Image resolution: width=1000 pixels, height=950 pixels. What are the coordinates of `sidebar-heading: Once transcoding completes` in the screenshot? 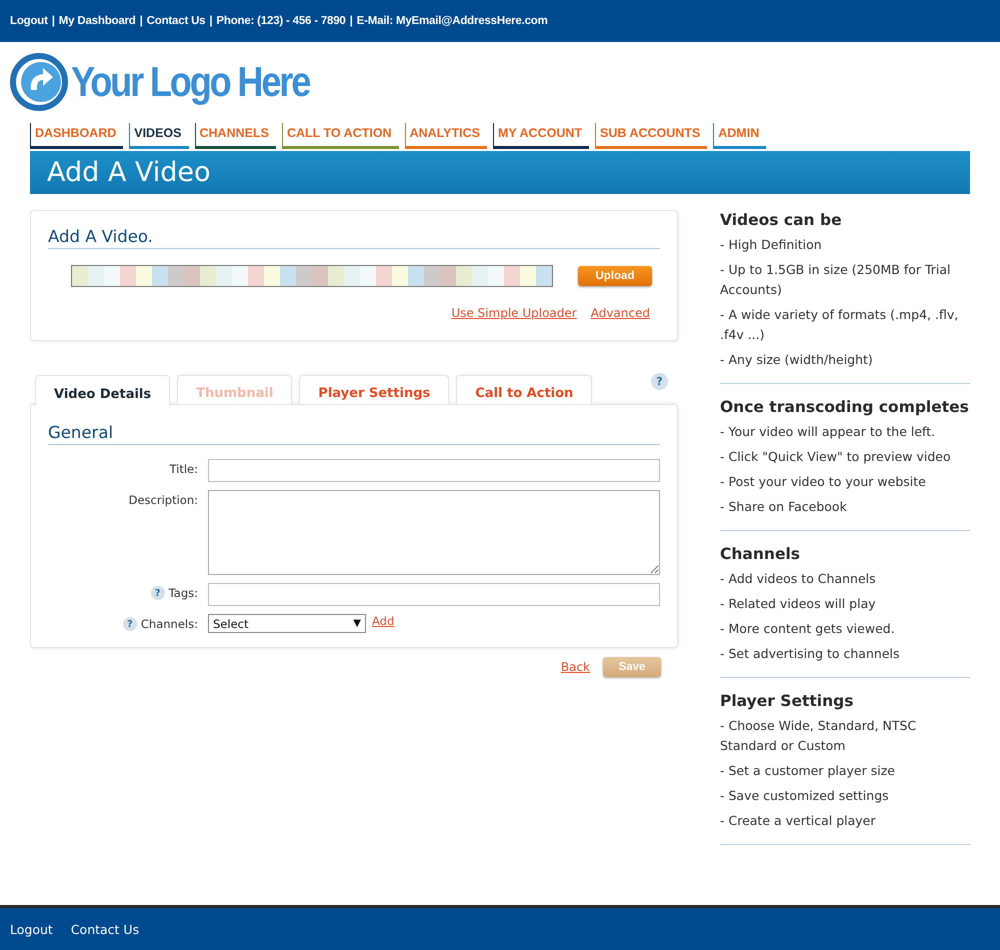 It's located at (845, 407).